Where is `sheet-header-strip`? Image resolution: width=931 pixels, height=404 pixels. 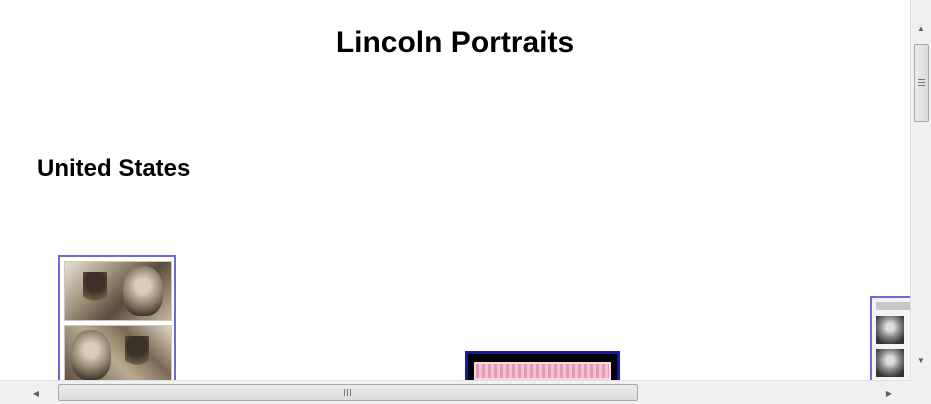
sheet-header-strip is located at coordinates (893, 306).